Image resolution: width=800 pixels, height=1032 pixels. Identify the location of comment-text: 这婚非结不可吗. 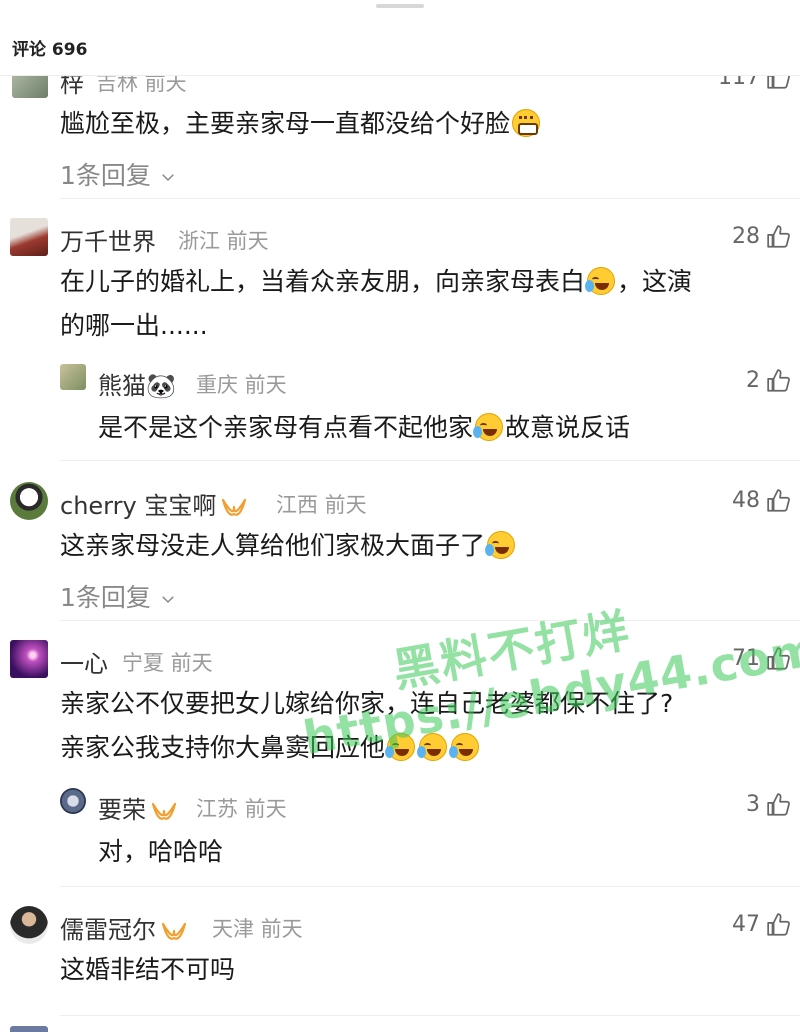
(148, 969).